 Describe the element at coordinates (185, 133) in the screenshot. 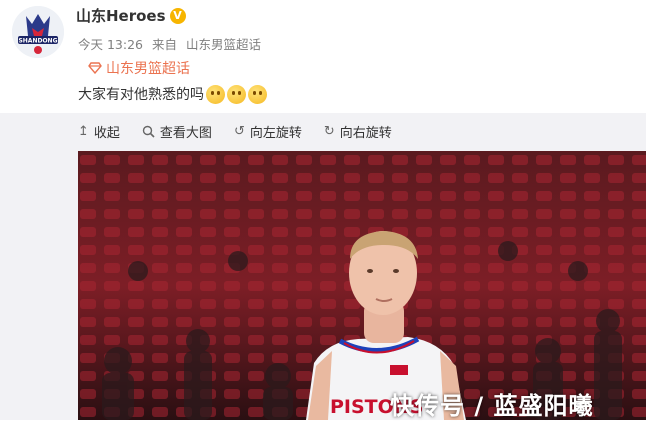

I see `view-large-label: 查看大图` at that location.